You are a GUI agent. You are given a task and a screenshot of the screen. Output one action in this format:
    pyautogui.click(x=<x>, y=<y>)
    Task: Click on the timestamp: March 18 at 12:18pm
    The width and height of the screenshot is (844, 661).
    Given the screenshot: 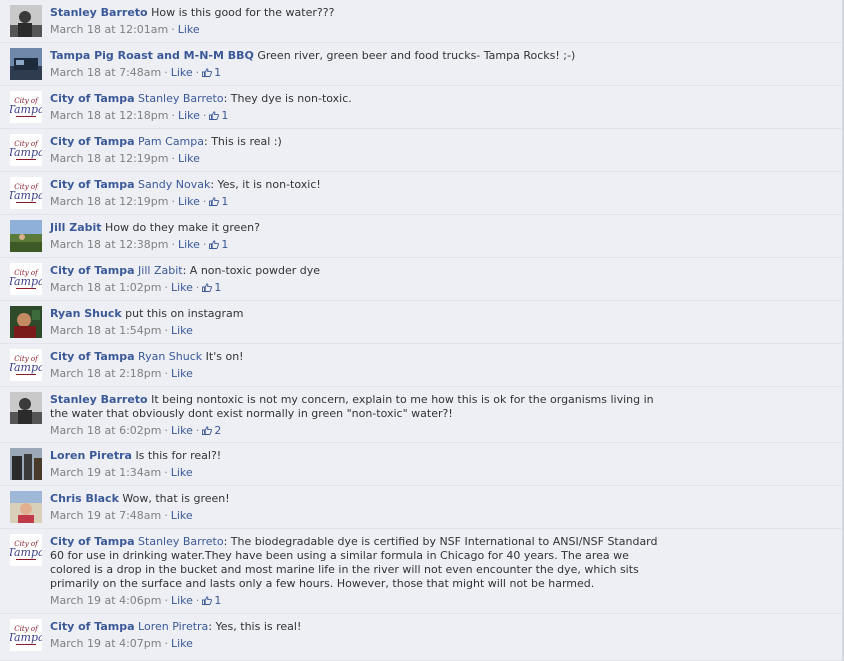 What is the action you would take?
    pyautogui.click(x=109, y=115)
    